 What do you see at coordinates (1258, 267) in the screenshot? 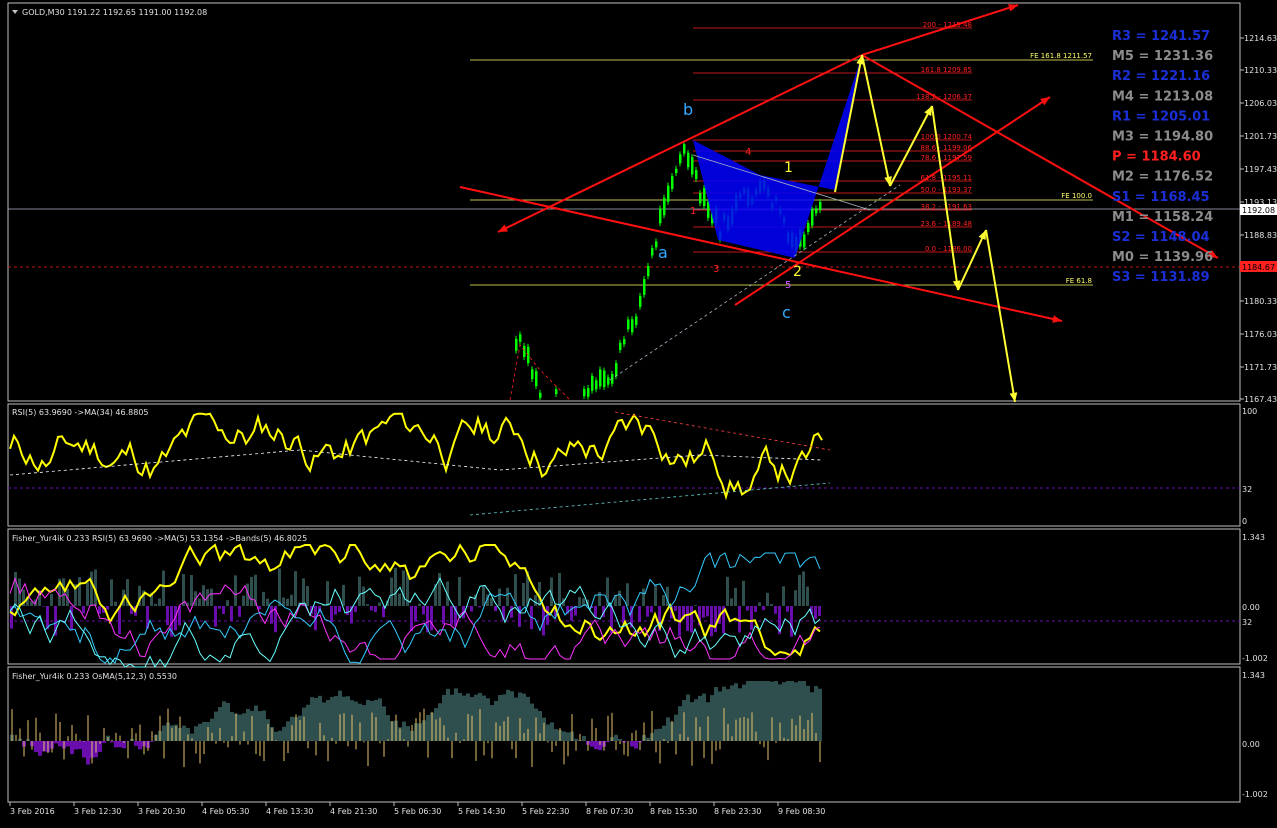
I see `red-level-tag: 1184.67` at bounding box center [1258, 267].